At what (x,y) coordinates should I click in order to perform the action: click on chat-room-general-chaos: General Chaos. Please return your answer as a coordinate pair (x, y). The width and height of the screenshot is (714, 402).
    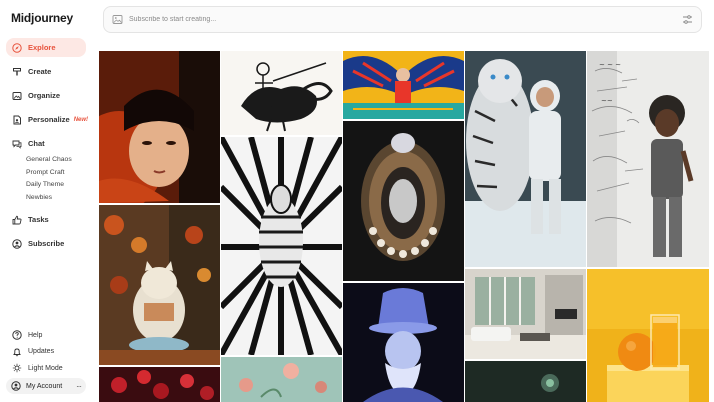
    Looking at the image, I should click on (56, 160).